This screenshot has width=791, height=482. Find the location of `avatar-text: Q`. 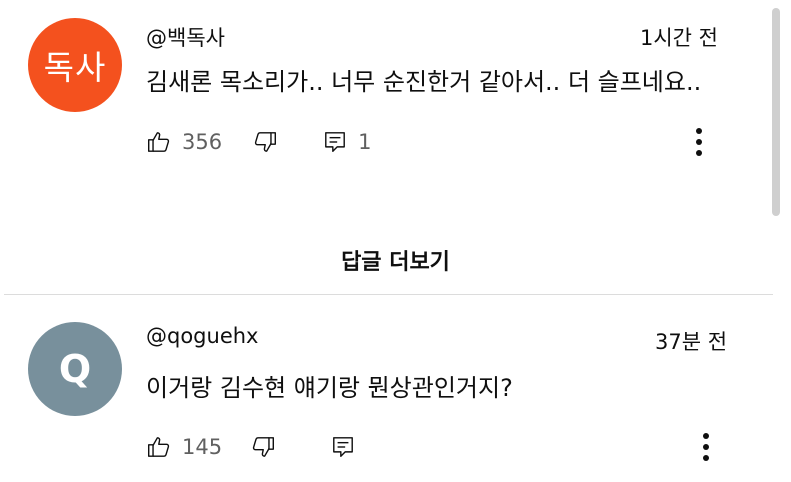

avatar-text: Q is located at coordinates (75, 369).